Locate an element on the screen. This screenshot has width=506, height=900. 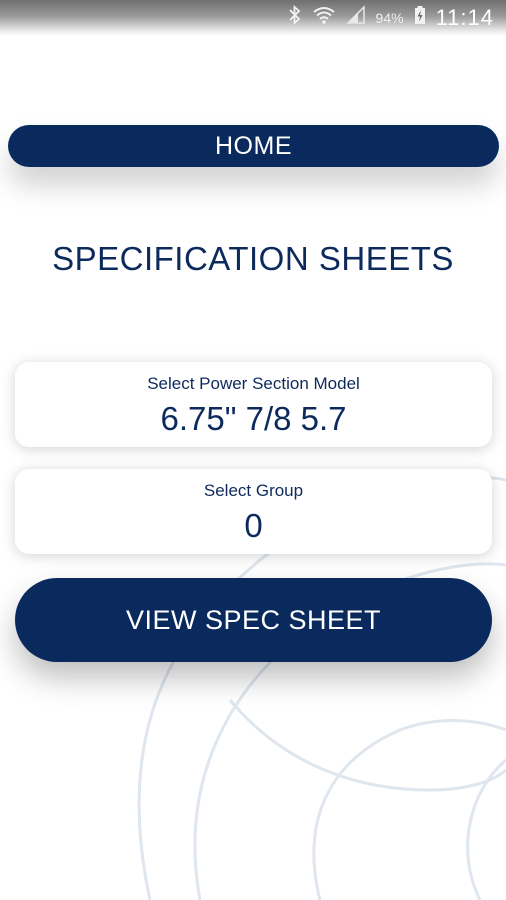
status-icons: 94% 11:14 is located at coordinates (391, 17).